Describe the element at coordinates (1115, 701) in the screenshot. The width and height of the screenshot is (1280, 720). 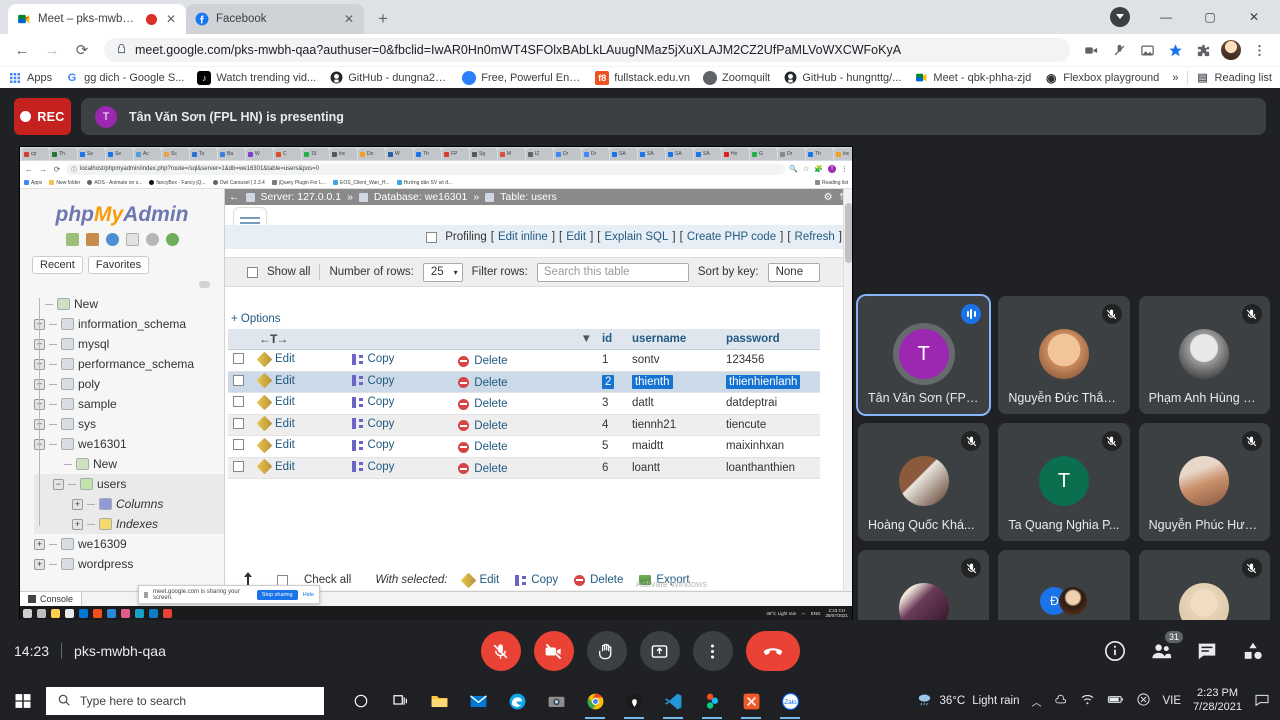
I see `battery-icon` at that location.